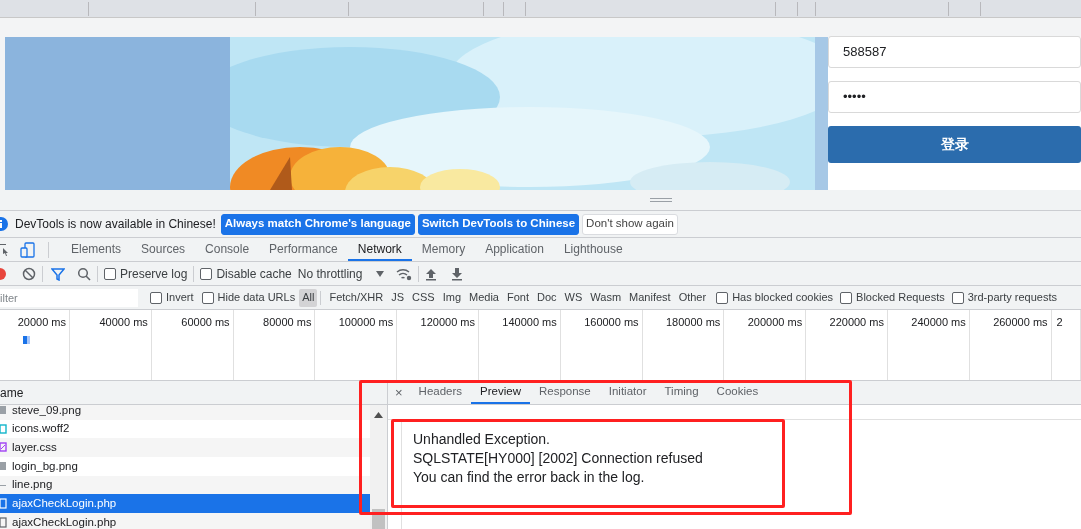 The height and width of the screenshot is (529, 1081). I want to click on login-button: 登录, so click(954, 144).